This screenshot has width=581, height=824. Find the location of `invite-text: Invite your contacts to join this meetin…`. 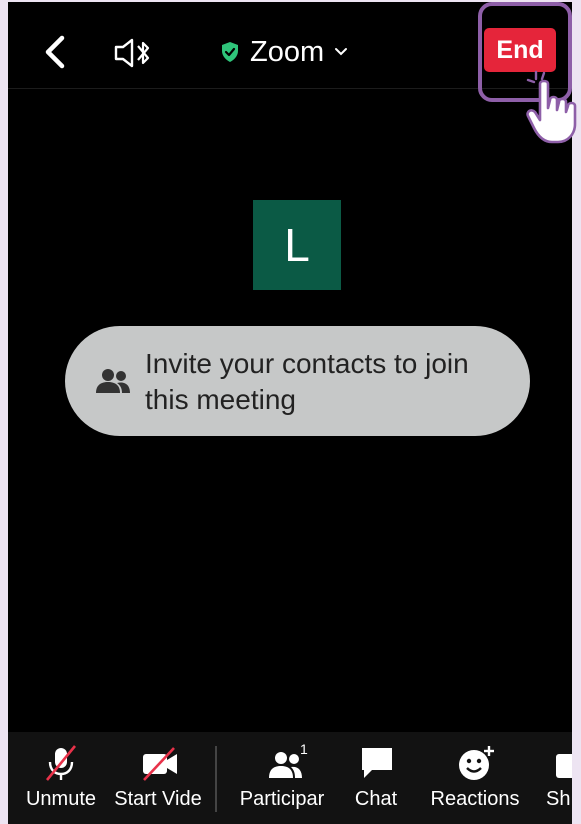

invite-text: Invite your contacts to join this meetin… is located at coordinates (307, 381).